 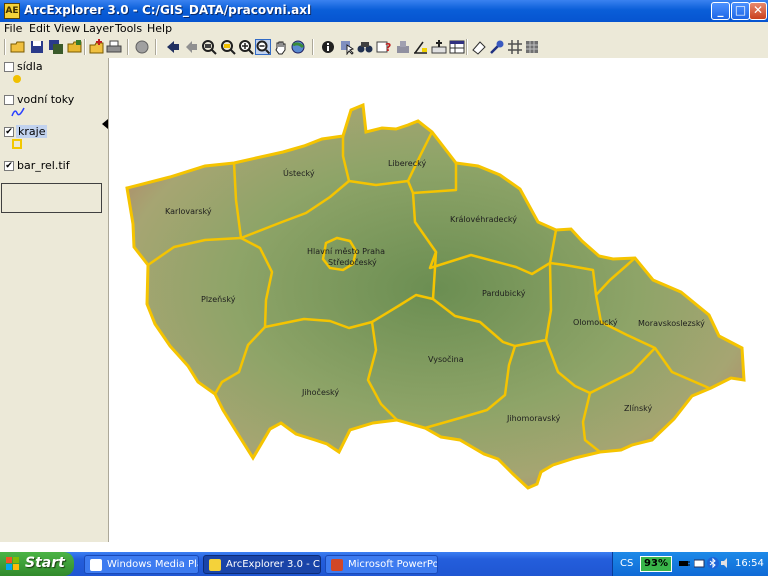 I want to click on layer-name-bar-rel: bar_rel.tif, so click(x=43, y=165).